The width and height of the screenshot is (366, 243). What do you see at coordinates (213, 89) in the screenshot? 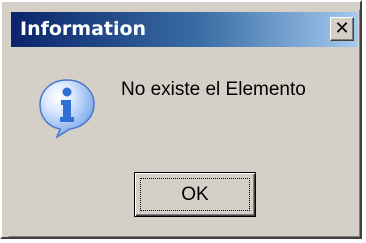
I see `message-text: No existe el Elemento` at bounding box center [213, 89].